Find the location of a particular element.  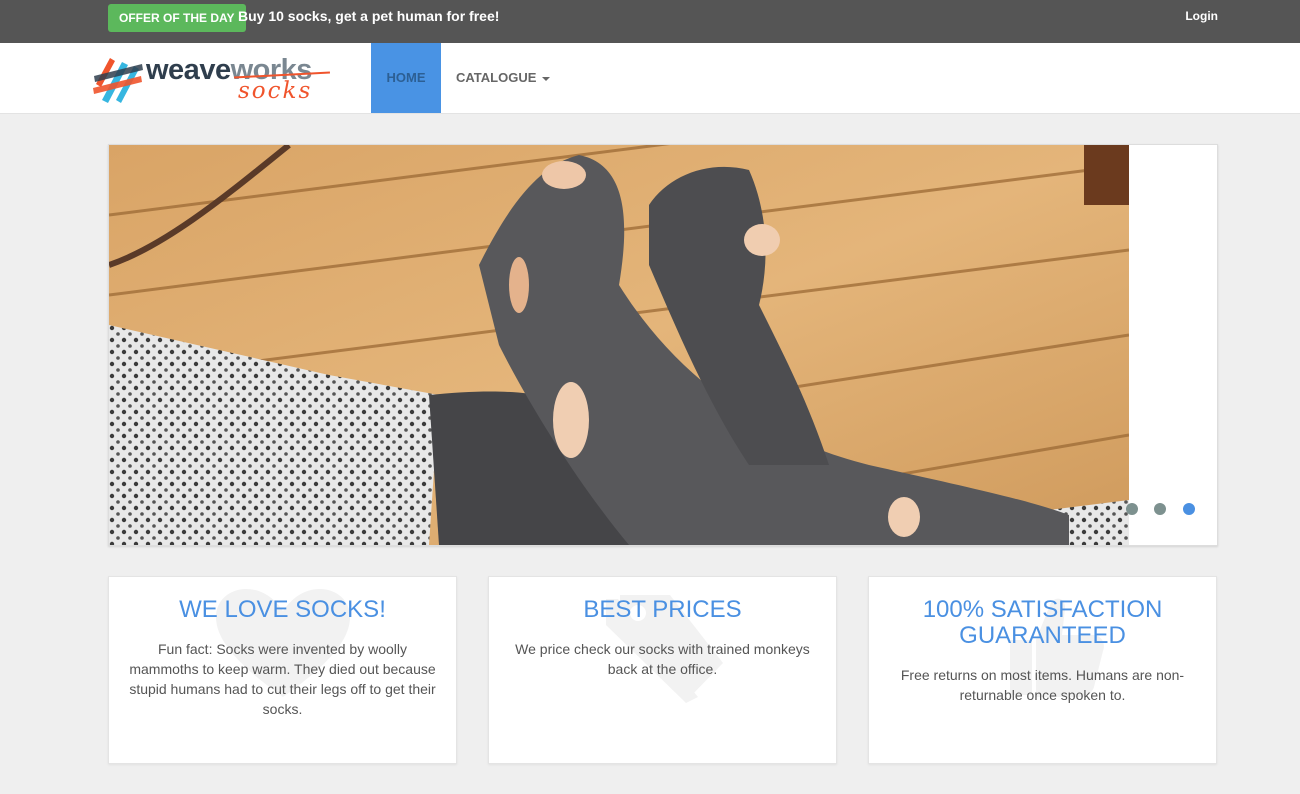

weaveworks-logo-icon is located at coordinates (118, 80).